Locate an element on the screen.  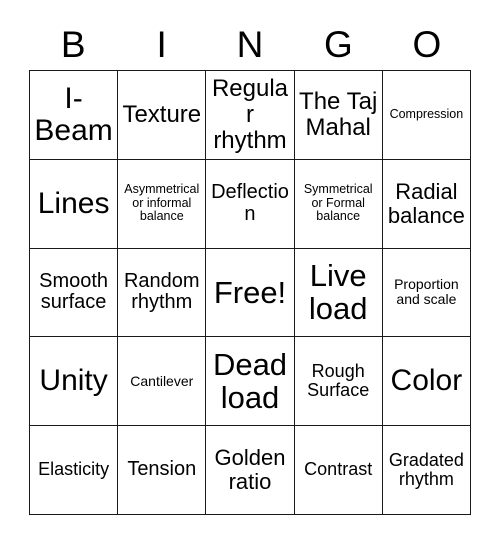
bingo-cell-label: Cantilever is located at coordinates (162, 380).